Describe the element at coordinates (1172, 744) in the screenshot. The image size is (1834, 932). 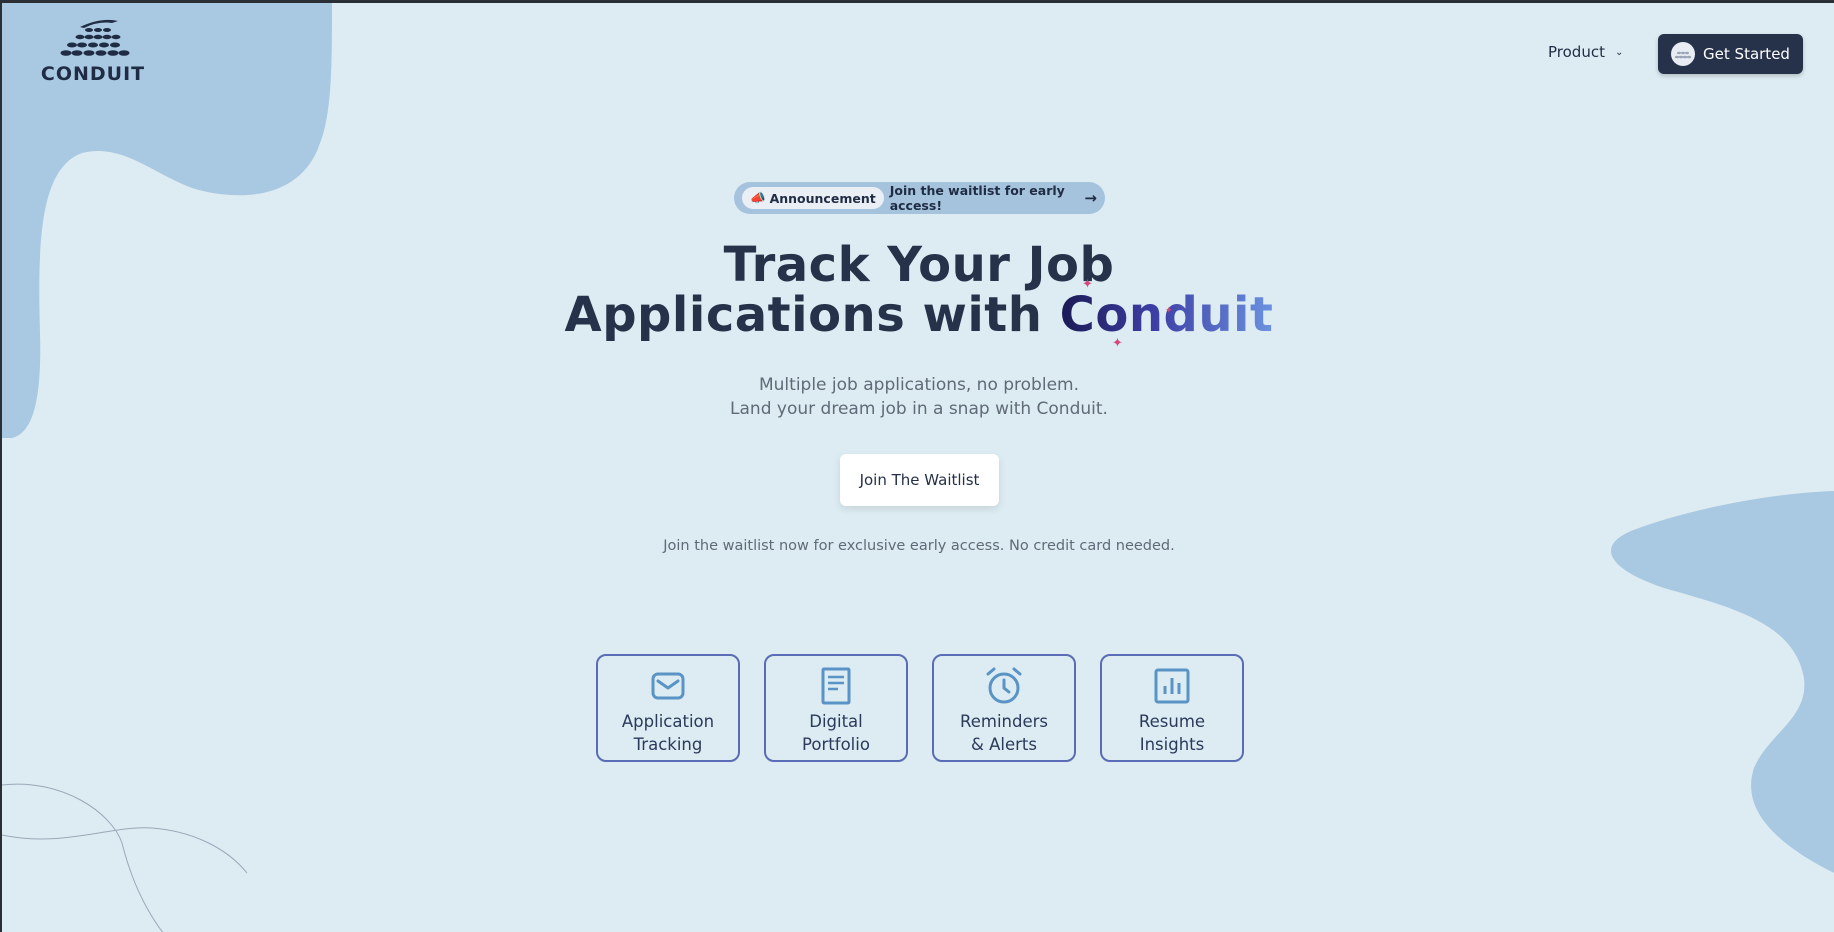
I see `feature-label-line2: Insights` at that location.